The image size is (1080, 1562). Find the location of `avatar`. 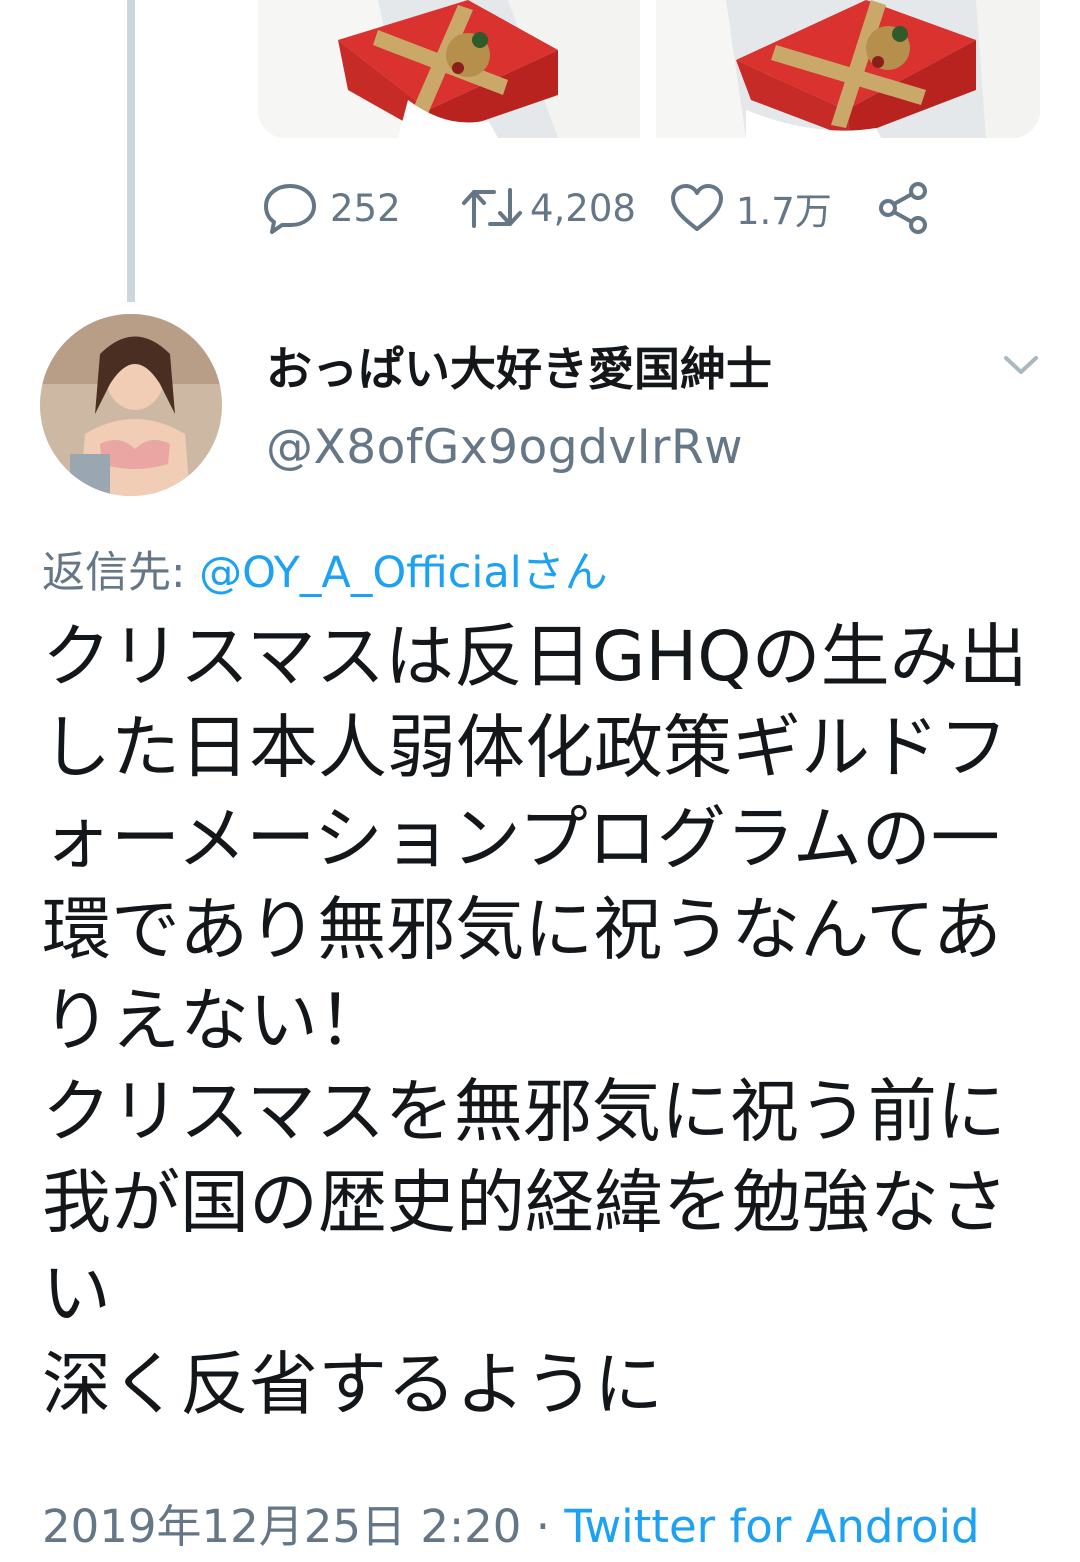

avatar is located at coordinates (131, 405).